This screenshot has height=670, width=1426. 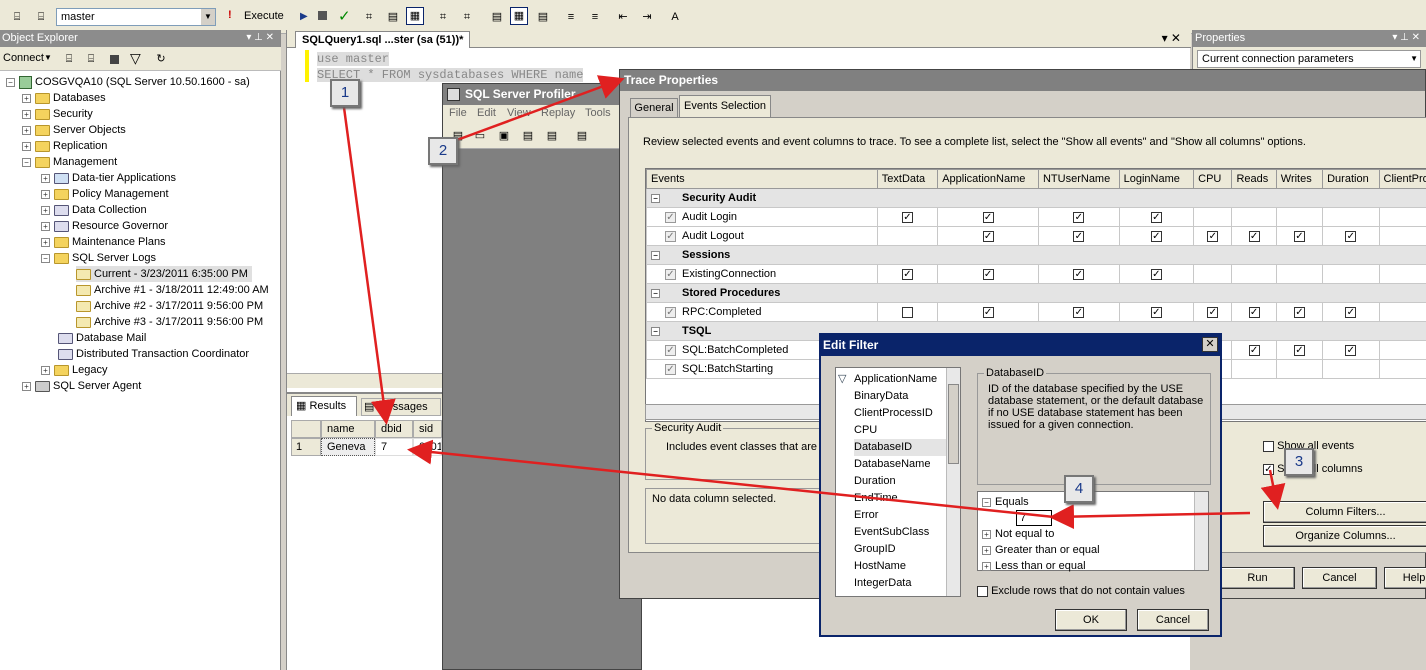 I want to click on callout-4: 4, so click(x=1079, y=489).